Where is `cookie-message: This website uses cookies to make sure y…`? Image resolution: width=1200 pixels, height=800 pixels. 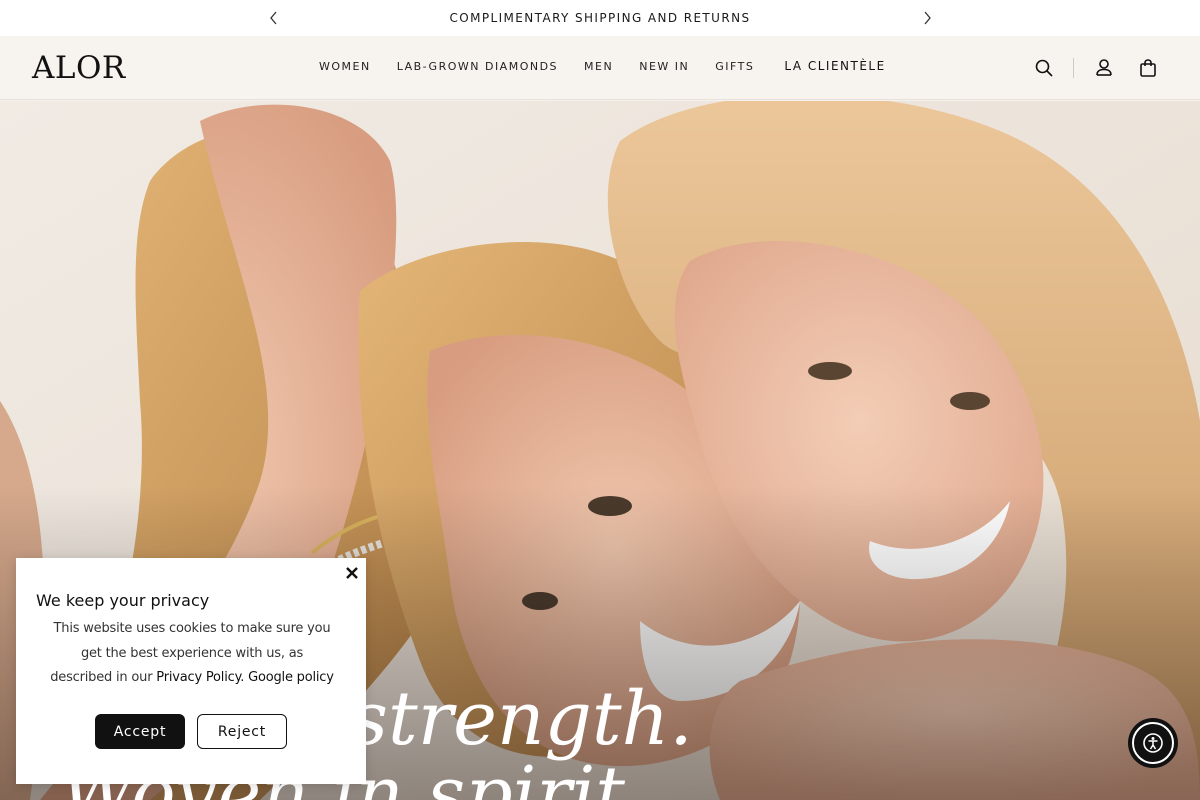
cookie-message: This website uses cookies to make sure y… is located at coordinates (192, 654).